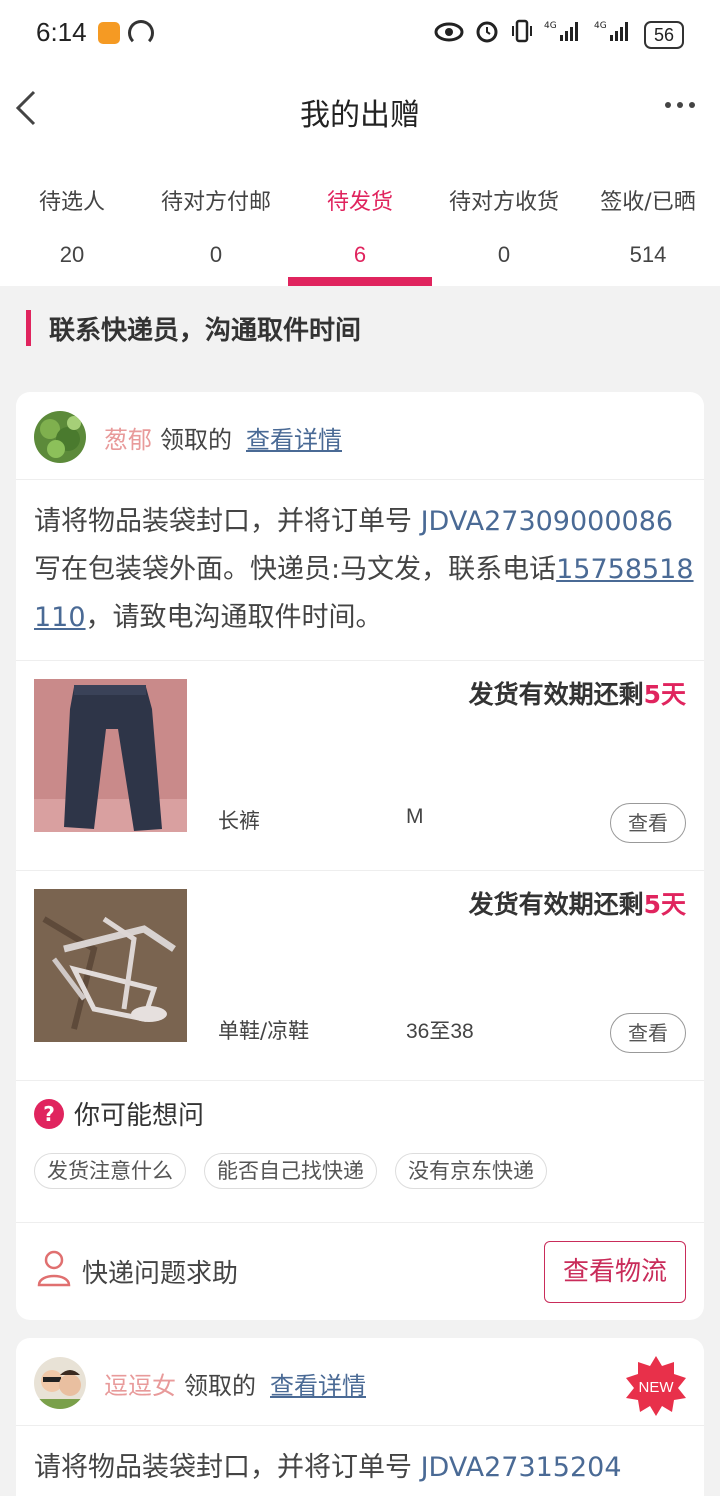 The width and height of the screenshot is (720, 1496). Describe the element at coordinates (216, 222) in the screenshot. I see `tab-pending-postage: 待对方付邮 0` at that location.